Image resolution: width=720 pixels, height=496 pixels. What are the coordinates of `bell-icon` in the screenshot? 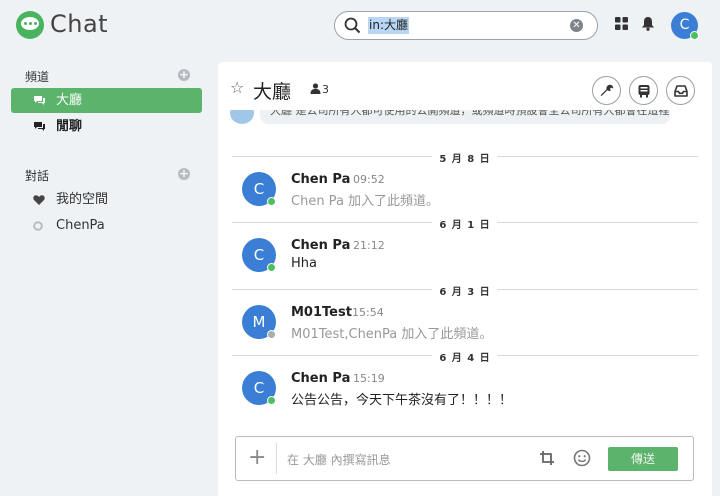 It's located at (648, 23).